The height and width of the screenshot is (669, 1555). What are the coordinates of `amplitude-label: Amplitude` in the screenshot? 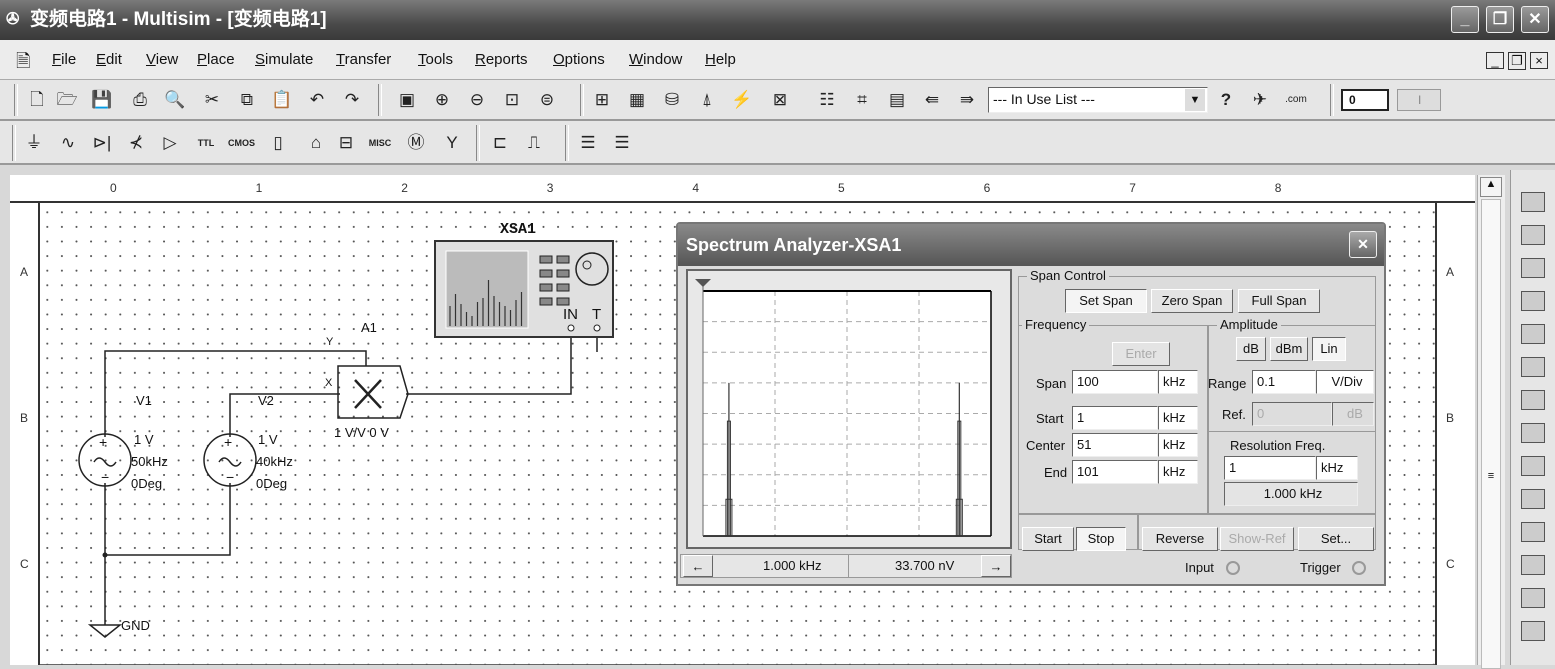 It's located at (1249, 324).